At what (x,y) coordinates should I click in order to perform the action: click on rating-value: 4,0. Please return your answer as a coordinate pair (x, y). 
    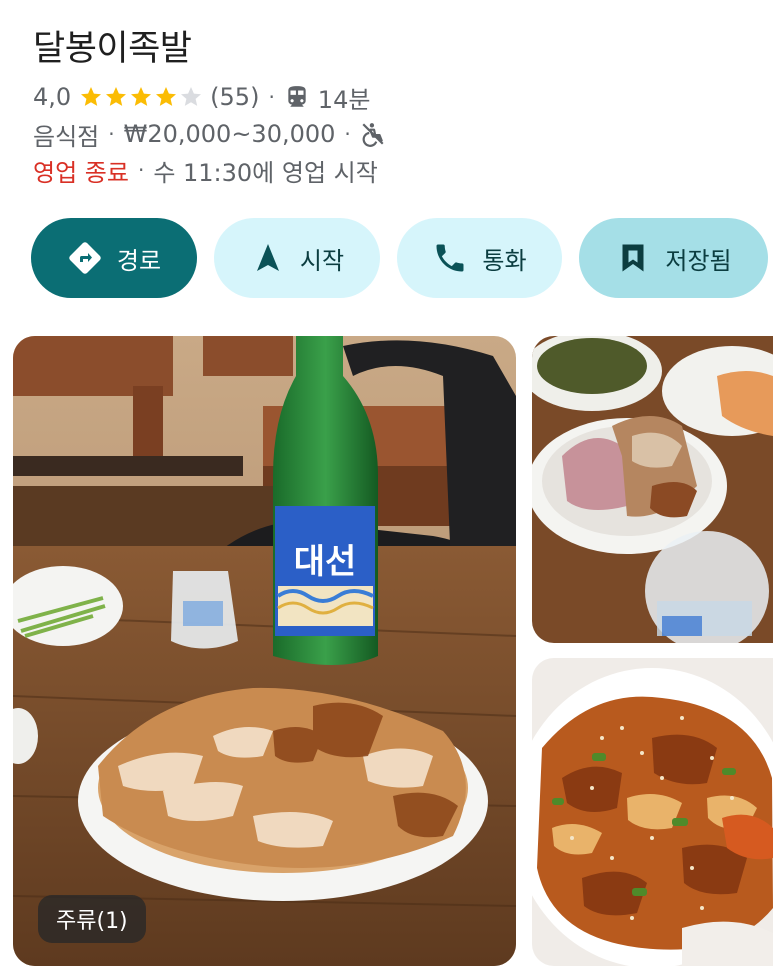
    Looking at the image, I should click on (52, 97).